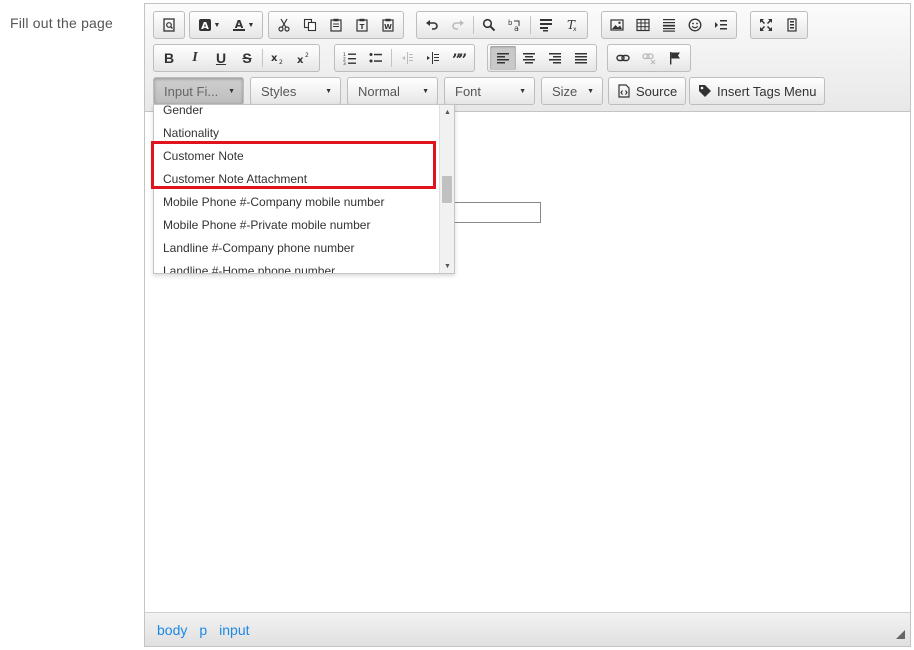  I want to click on quote-icon: ””, so click(459, 58).